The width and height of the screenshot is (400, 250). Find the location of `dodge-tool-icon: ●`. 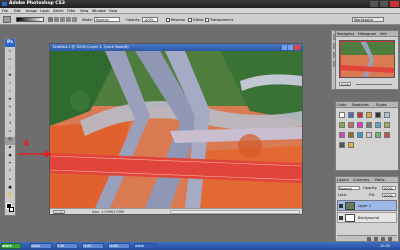

dodge-tool-icon: ● is located at coordinates (10, 157).